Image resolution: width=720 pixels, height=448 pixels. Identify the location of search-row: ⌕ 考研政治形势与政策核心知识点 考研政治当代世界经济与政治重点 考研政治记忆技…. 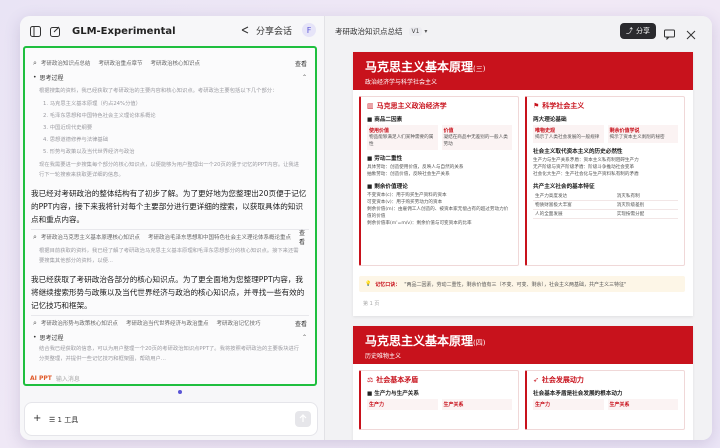
(170, 323).